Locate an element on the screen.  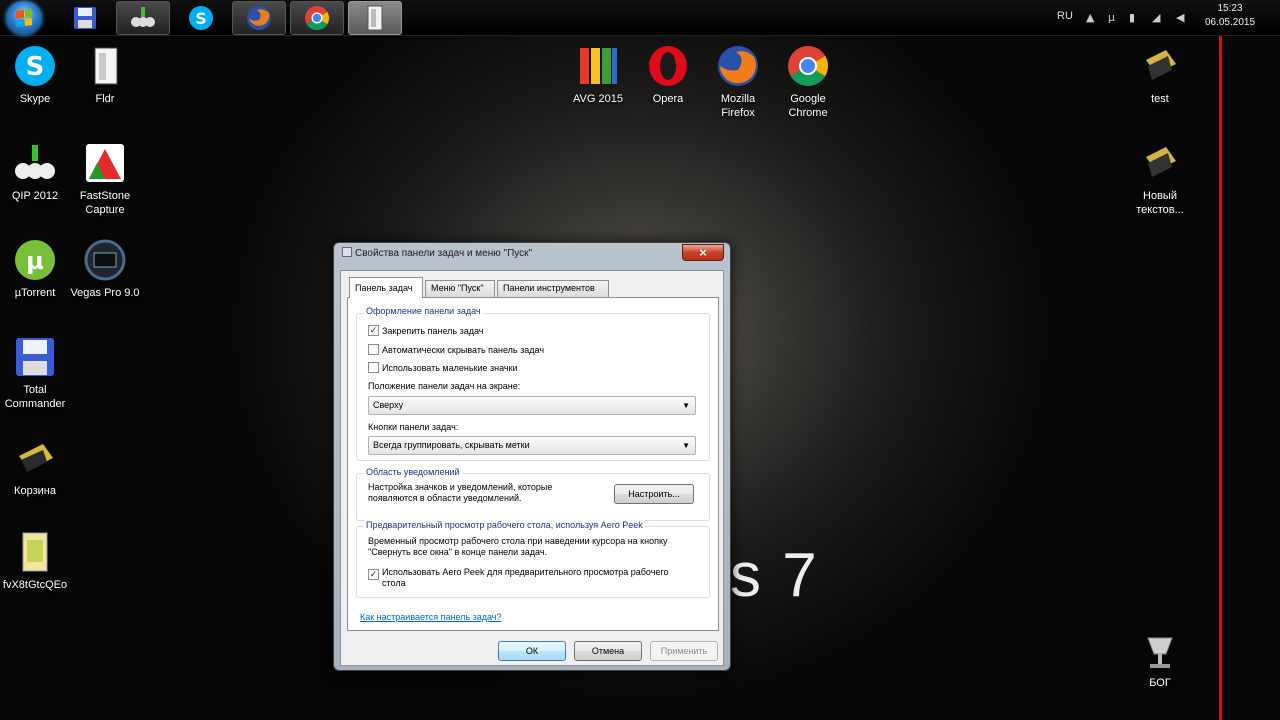
image-file-icon is located at coordinates (35, 552).